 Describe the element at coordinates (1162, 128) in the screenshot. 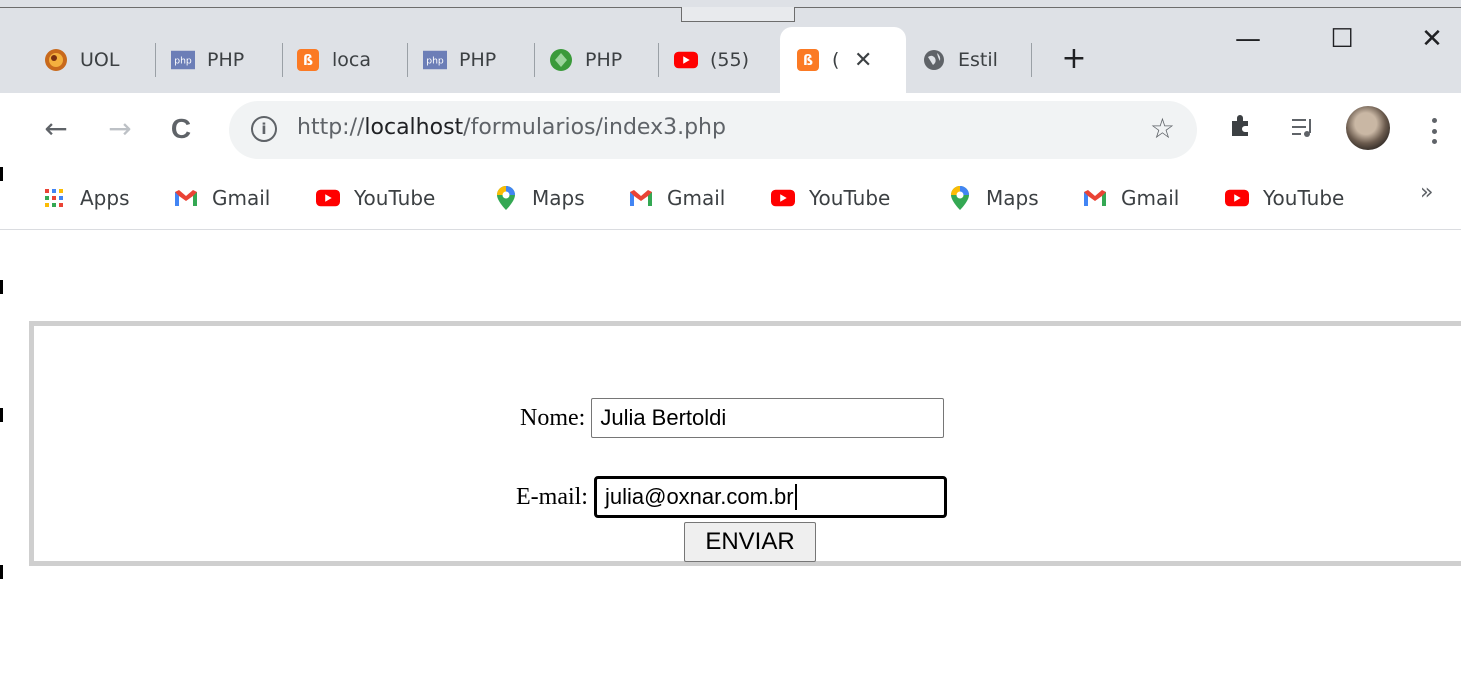

I see `bookmark-star-icon: ☆` at that location.